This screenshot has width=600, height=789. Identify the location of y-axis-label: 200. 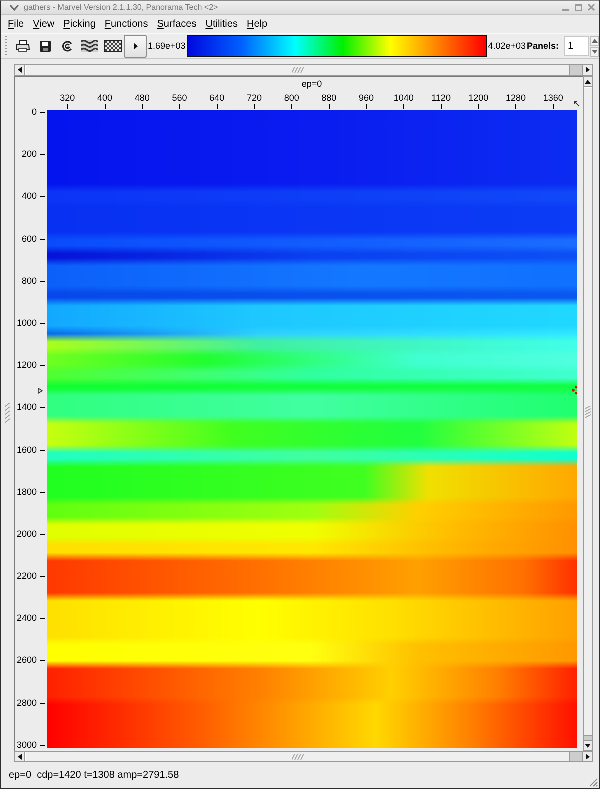
(29, 154).